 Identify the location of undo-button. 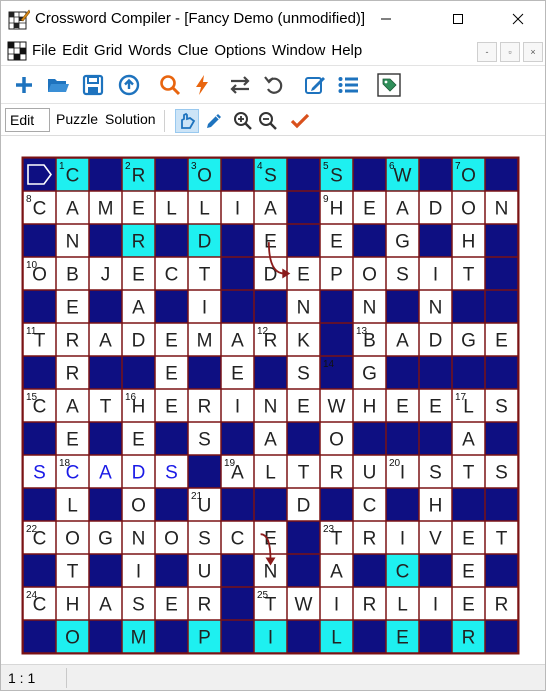
(274, 85).